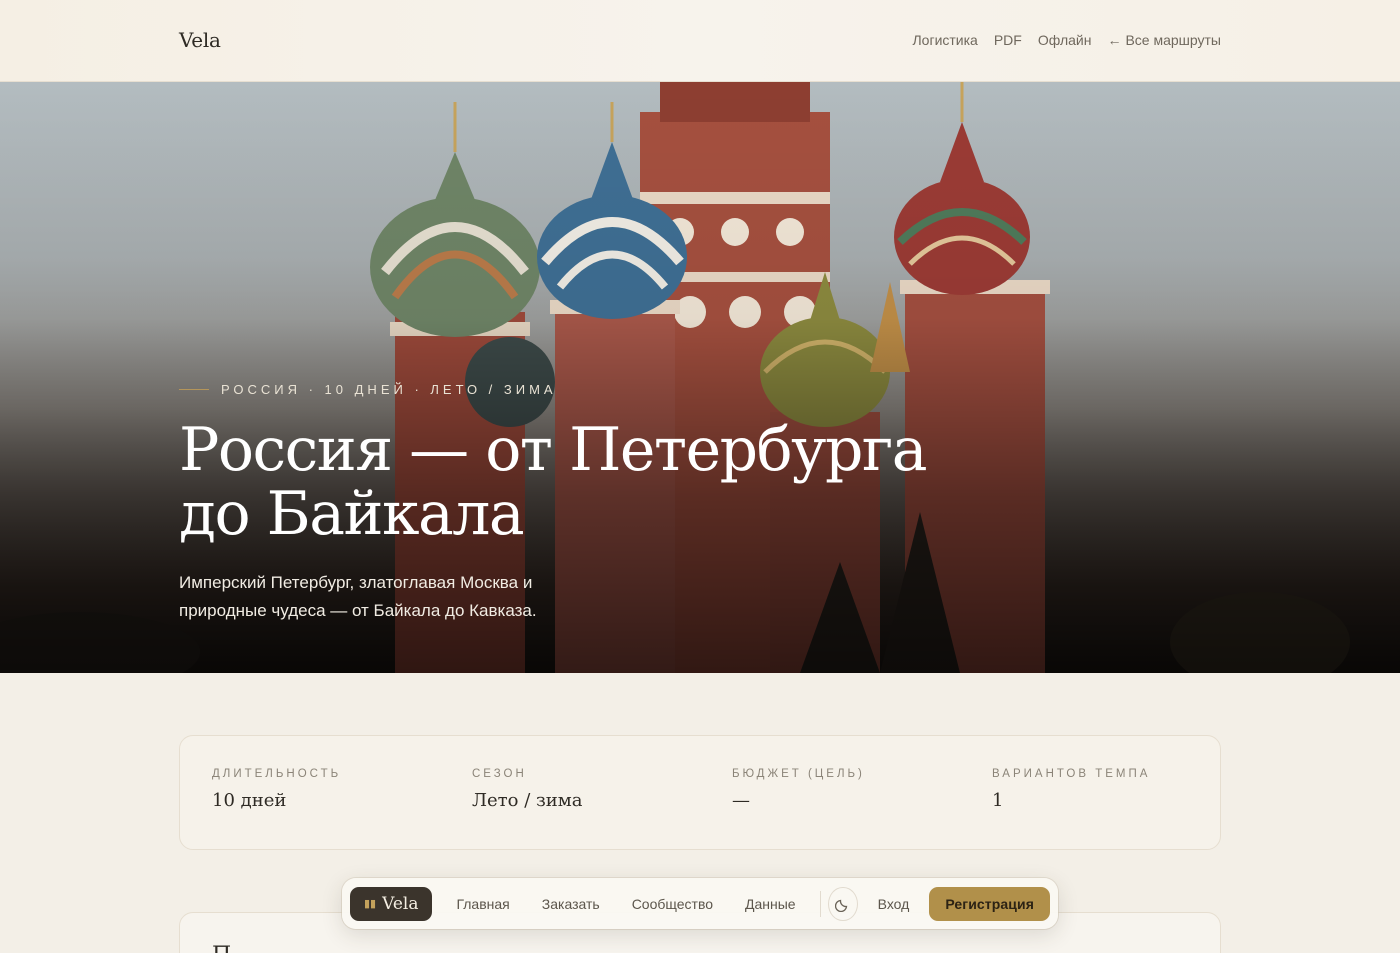 The width and height of the screenshot is (1400, 953). What do you see at coordinates (1008, 40) in the screenshot?
I see `nav-pdf: PDF` at bounding box center [1008, 40].